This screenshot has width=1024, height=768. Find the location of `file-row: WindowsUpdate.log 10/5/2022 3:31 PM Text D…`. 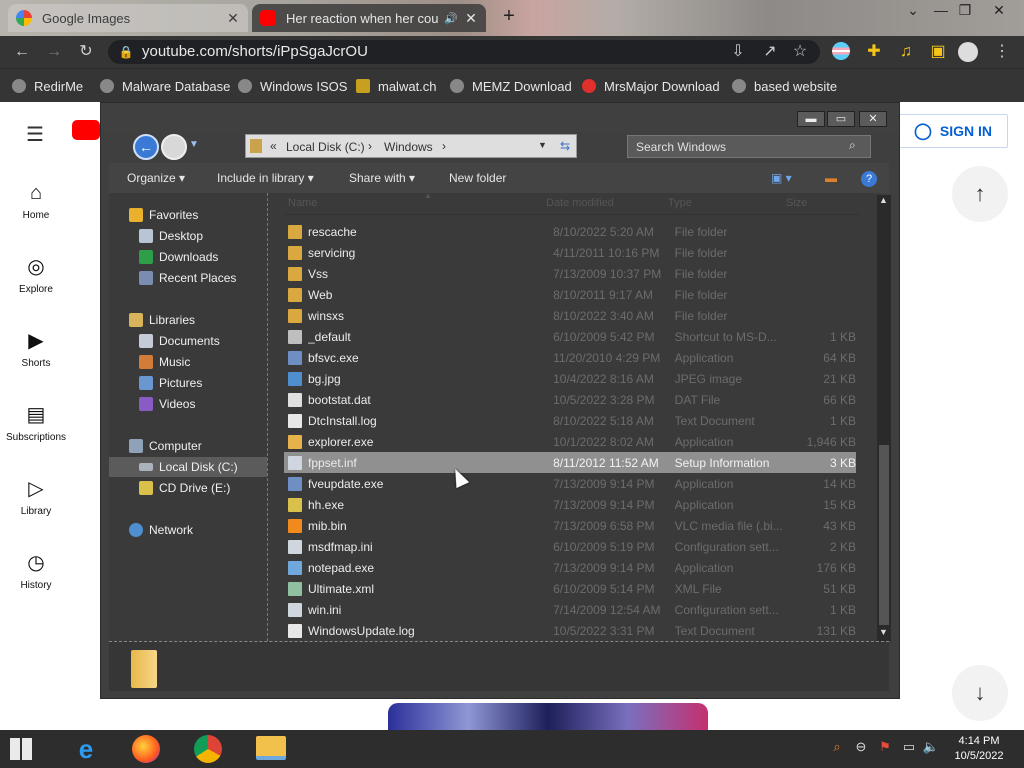

file-row: WindowsUpdate.log 10/5/2022 3:31 PM Text D… is located at coordinates (570, 630).